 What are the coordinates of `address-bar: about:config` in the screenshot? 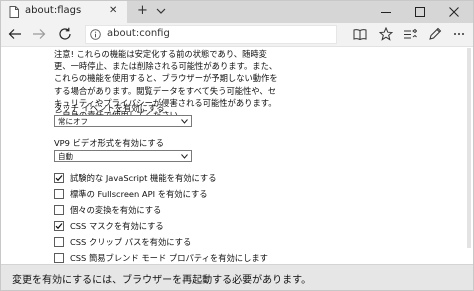 It's located at (211, 34).